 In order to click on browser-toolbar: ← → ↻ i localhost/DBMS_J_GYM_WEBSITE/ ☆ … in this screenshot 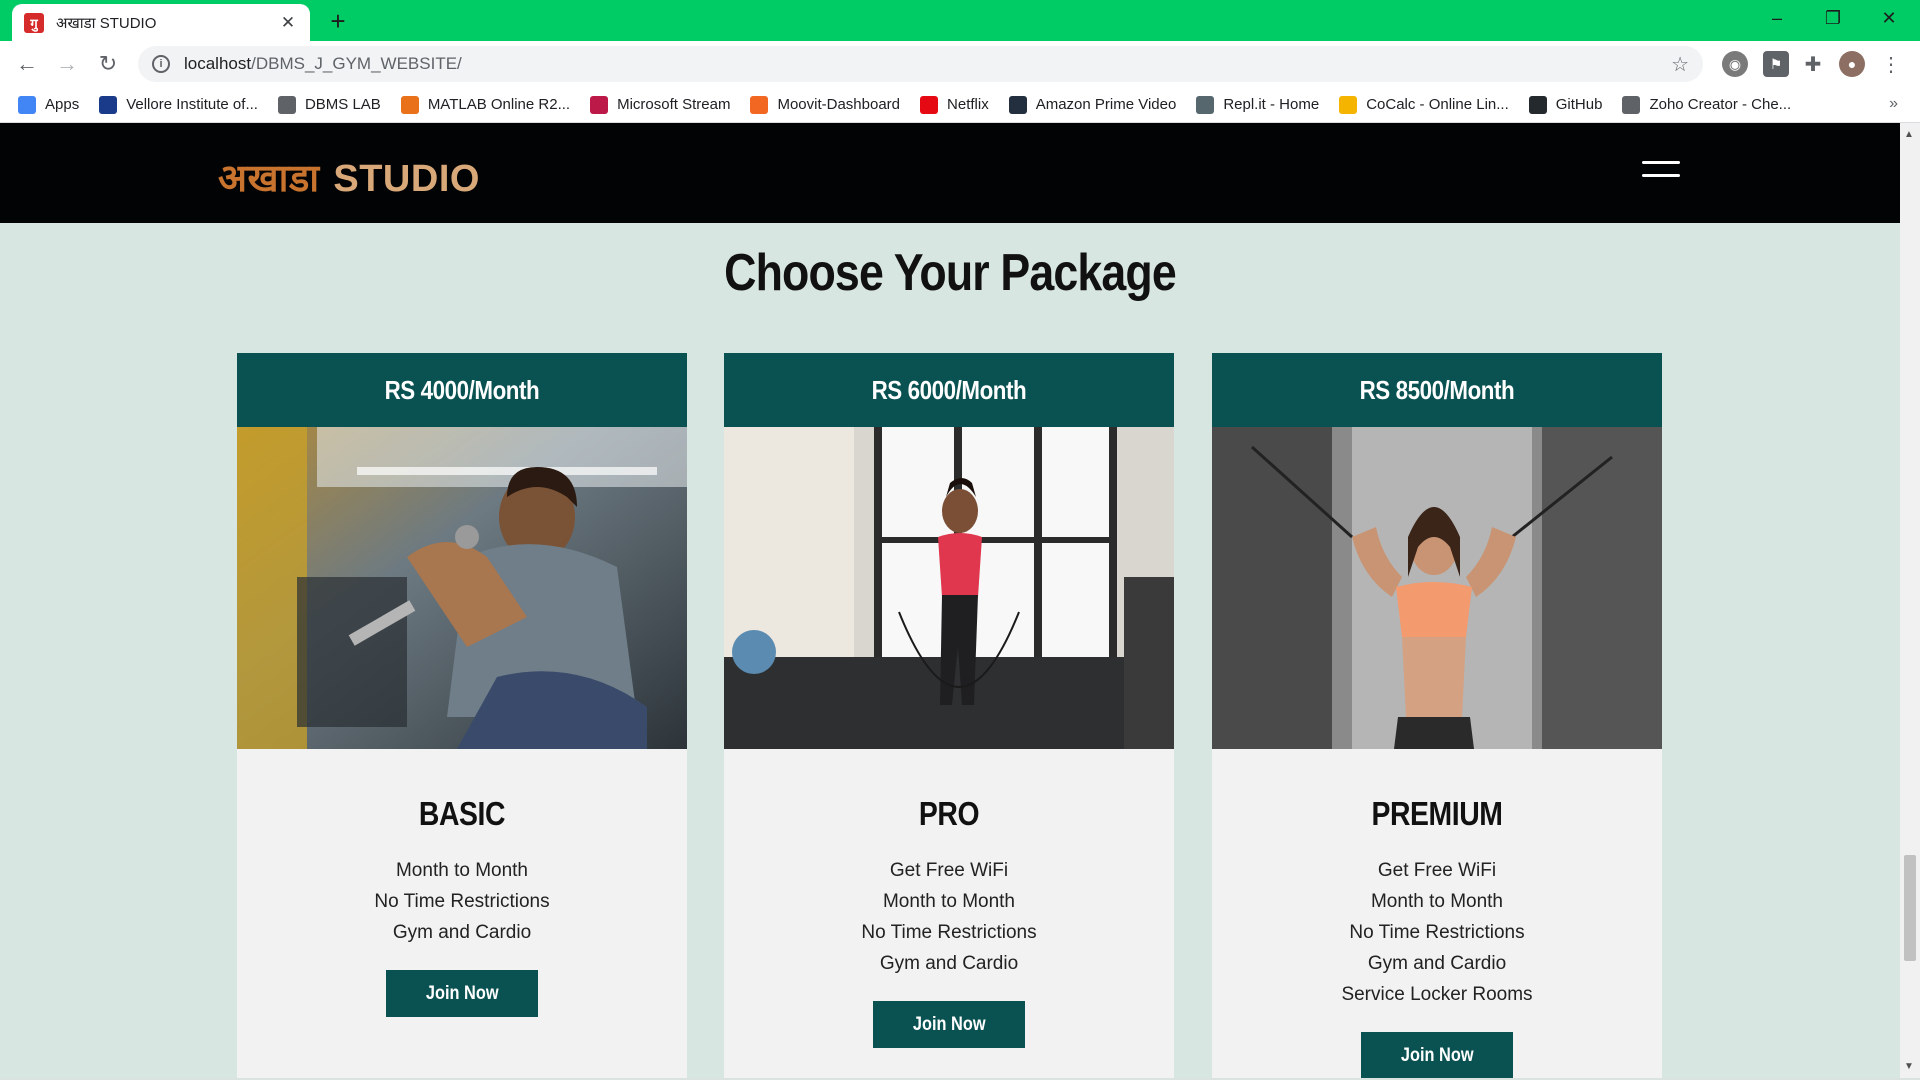, I will do `click(960, 64)`.